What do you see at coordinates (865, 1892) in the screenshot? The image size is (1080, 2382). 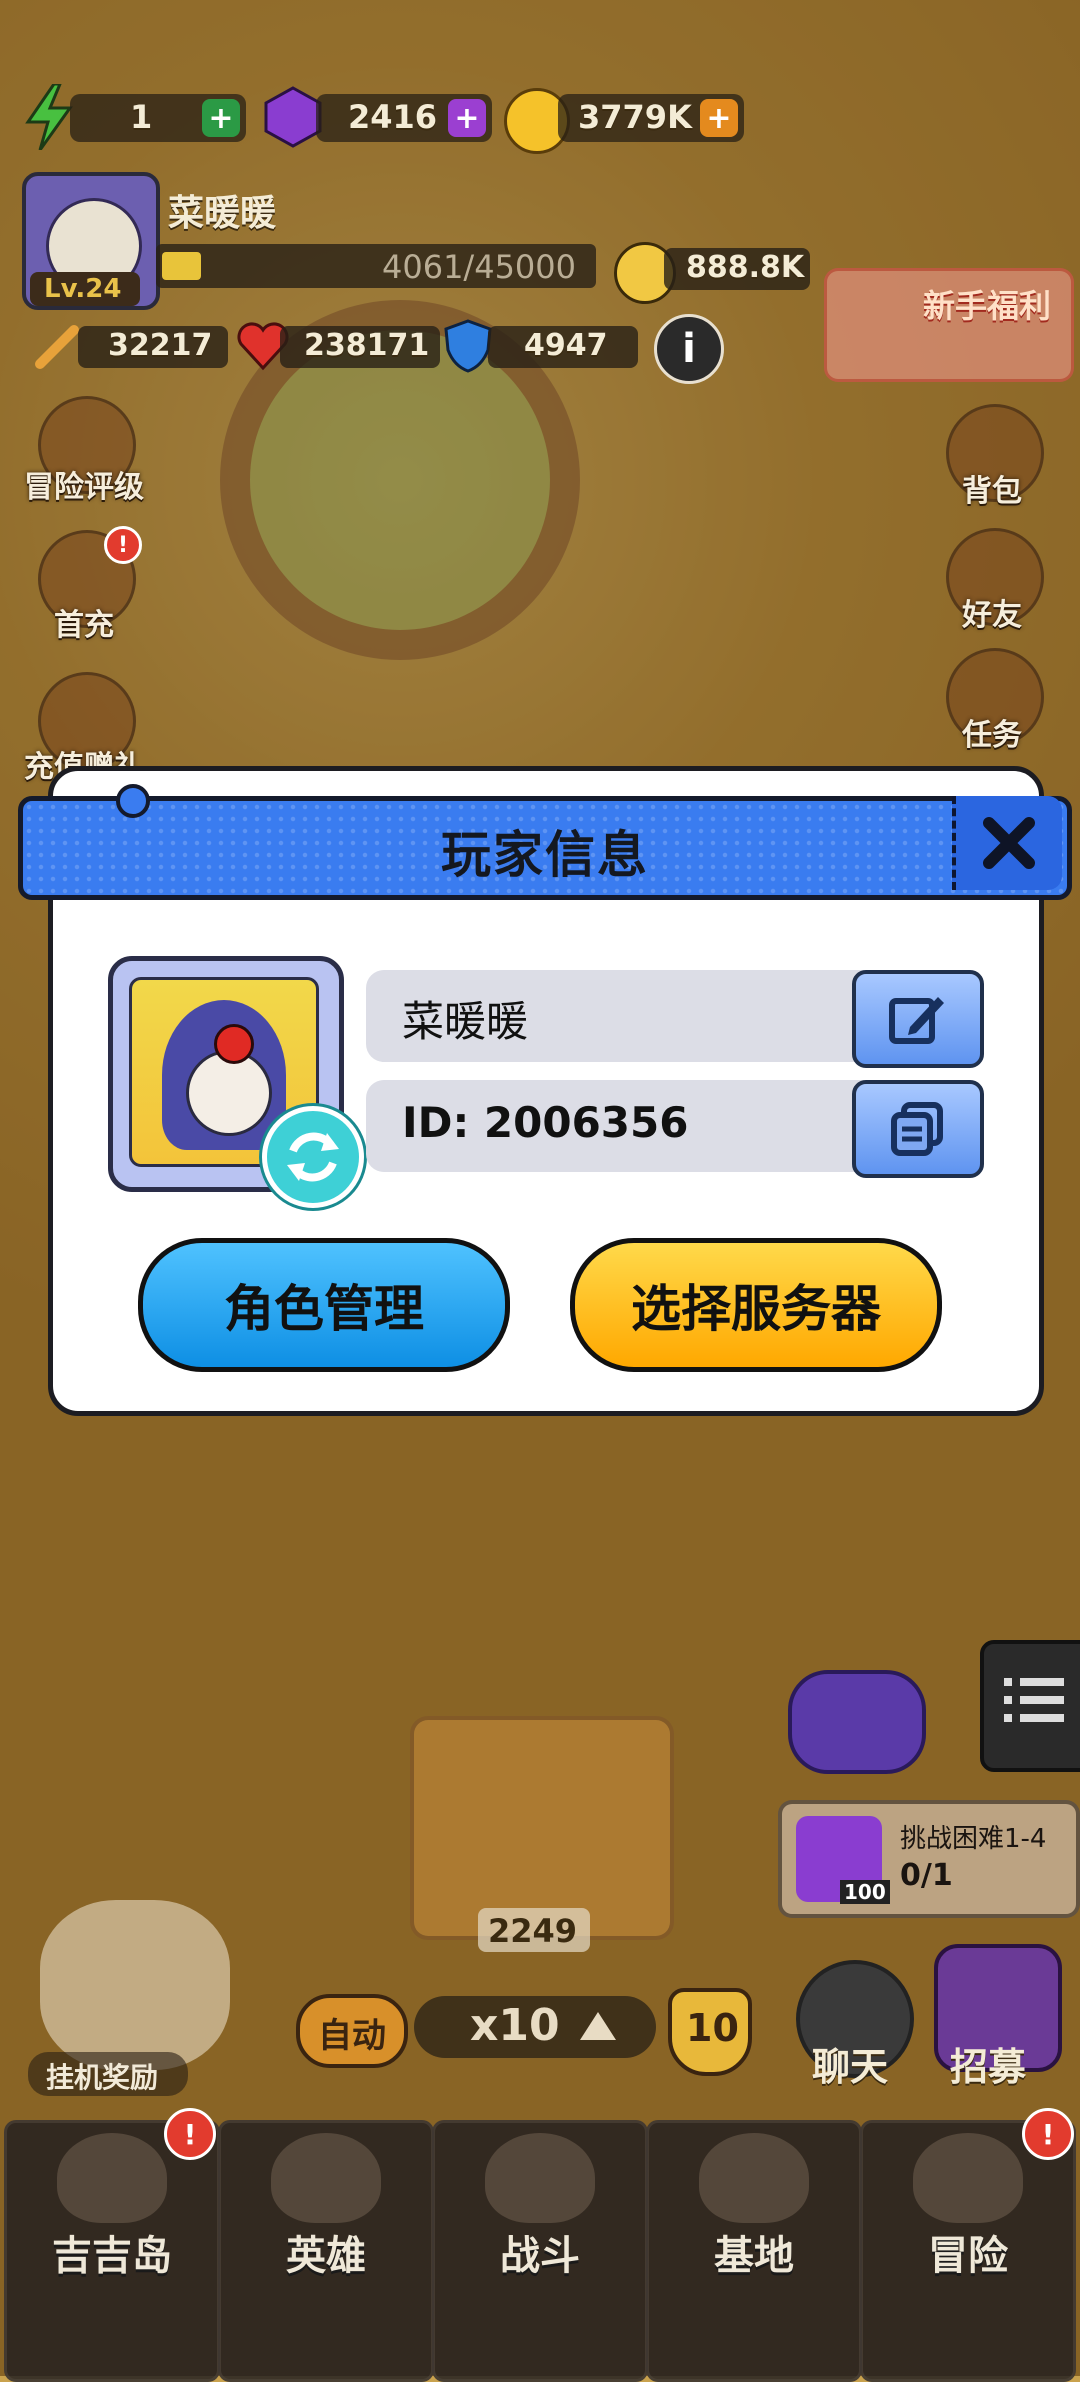 I see `challenge-gem-count: 100` at bounding box center [865, 1892].